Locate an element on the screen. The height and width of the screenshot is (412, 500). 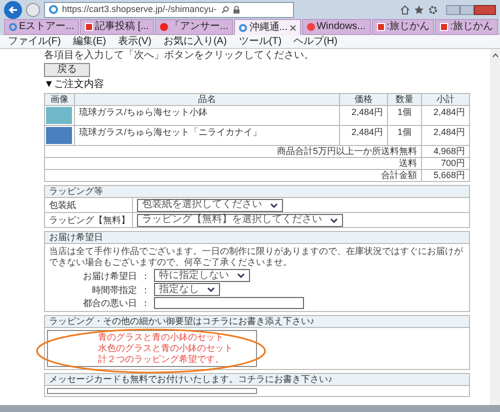
summary-value: 700円 is located at coordinates (446, 164).